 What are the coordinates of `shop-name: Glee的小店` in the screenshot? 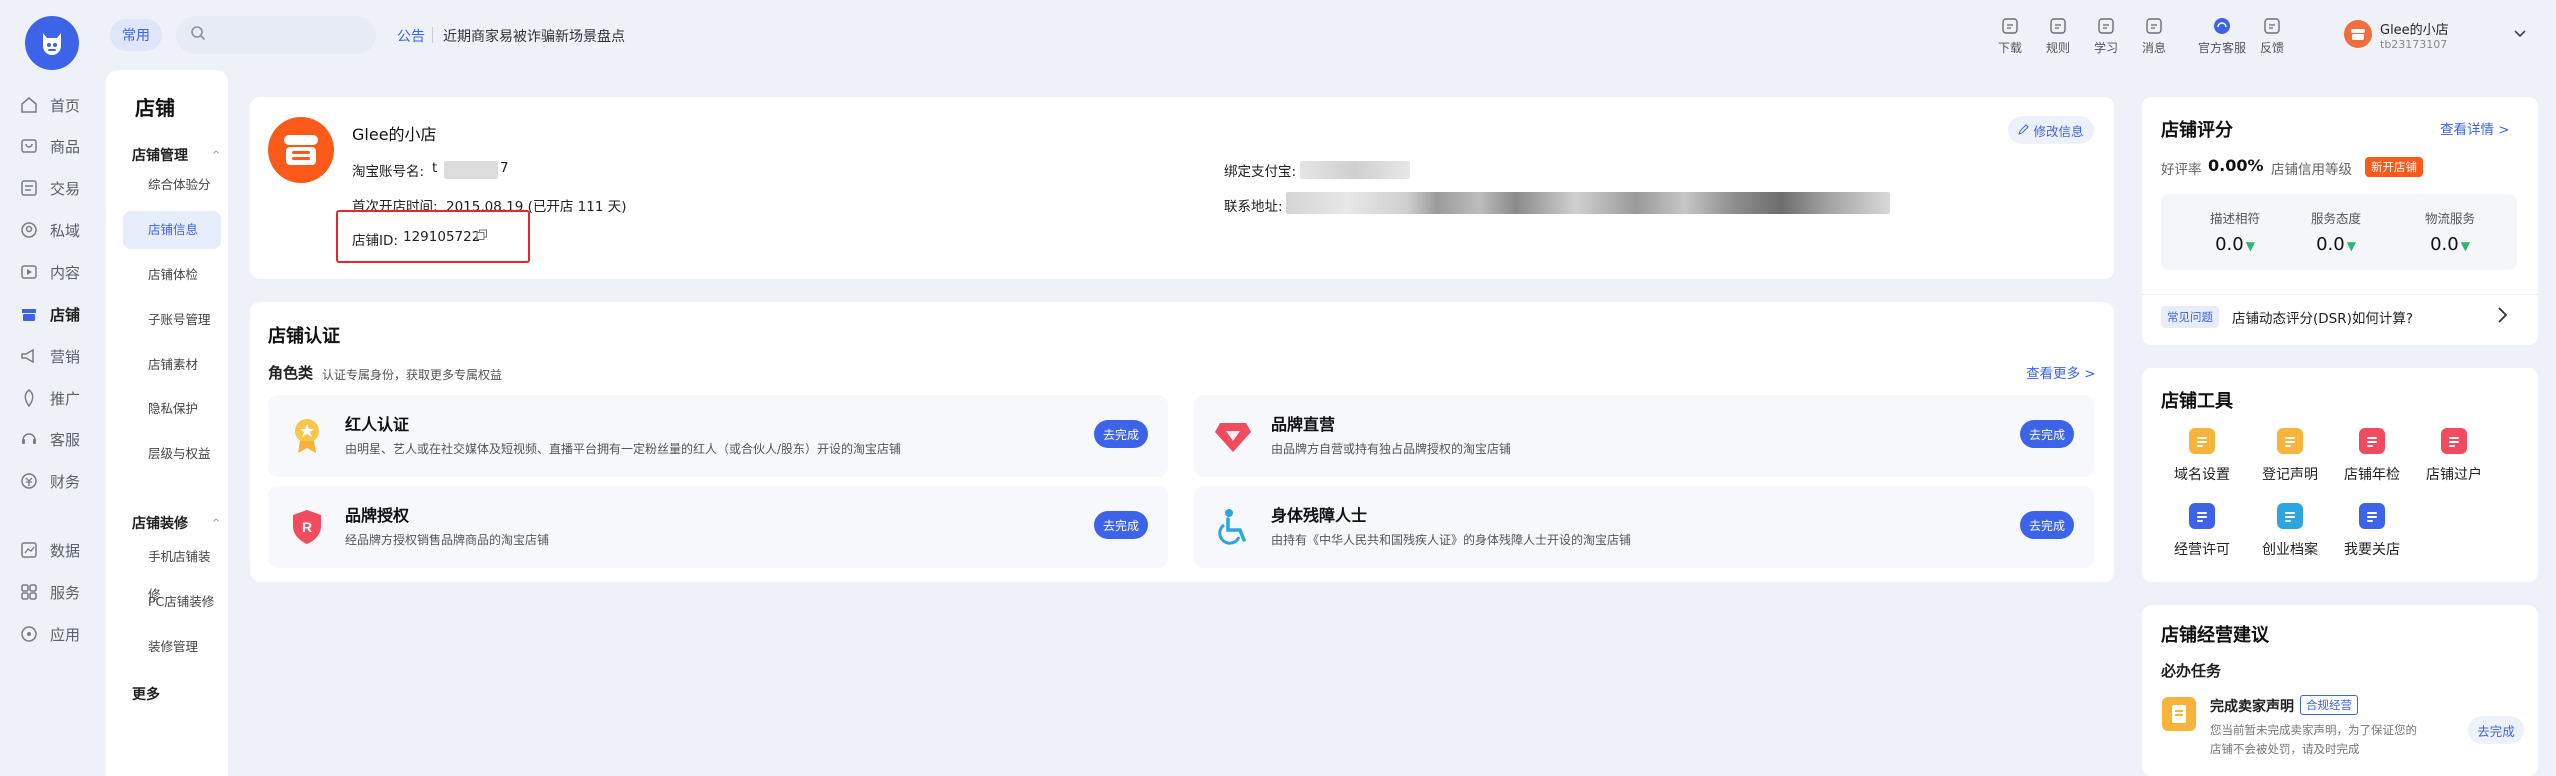 It's located at (394, 134).